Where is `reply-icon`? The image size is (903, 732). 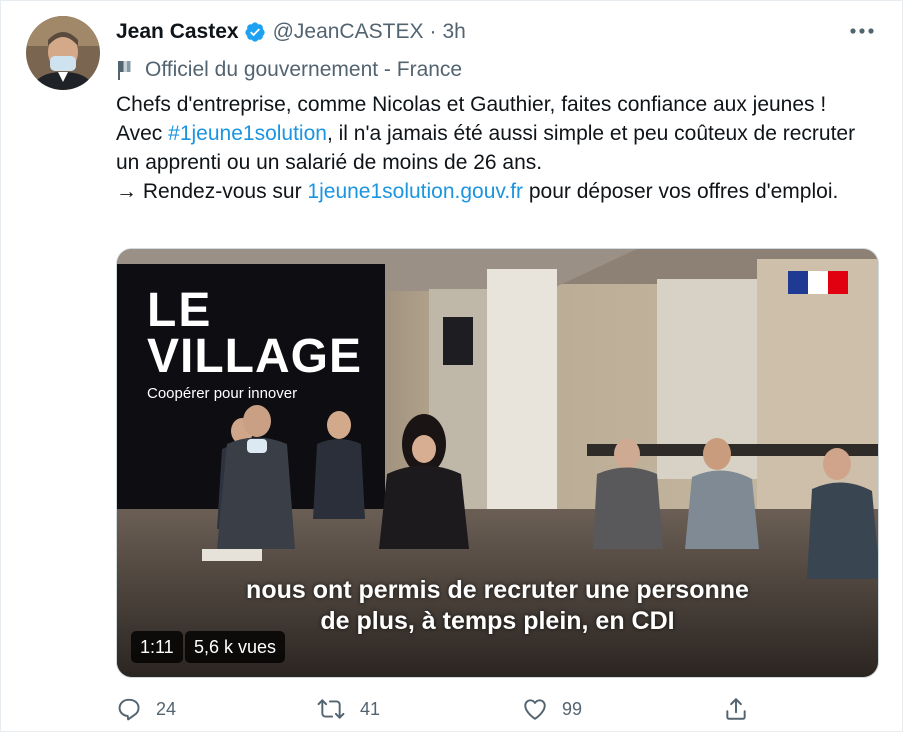
reply-icon is located at coordinates (129, 709).